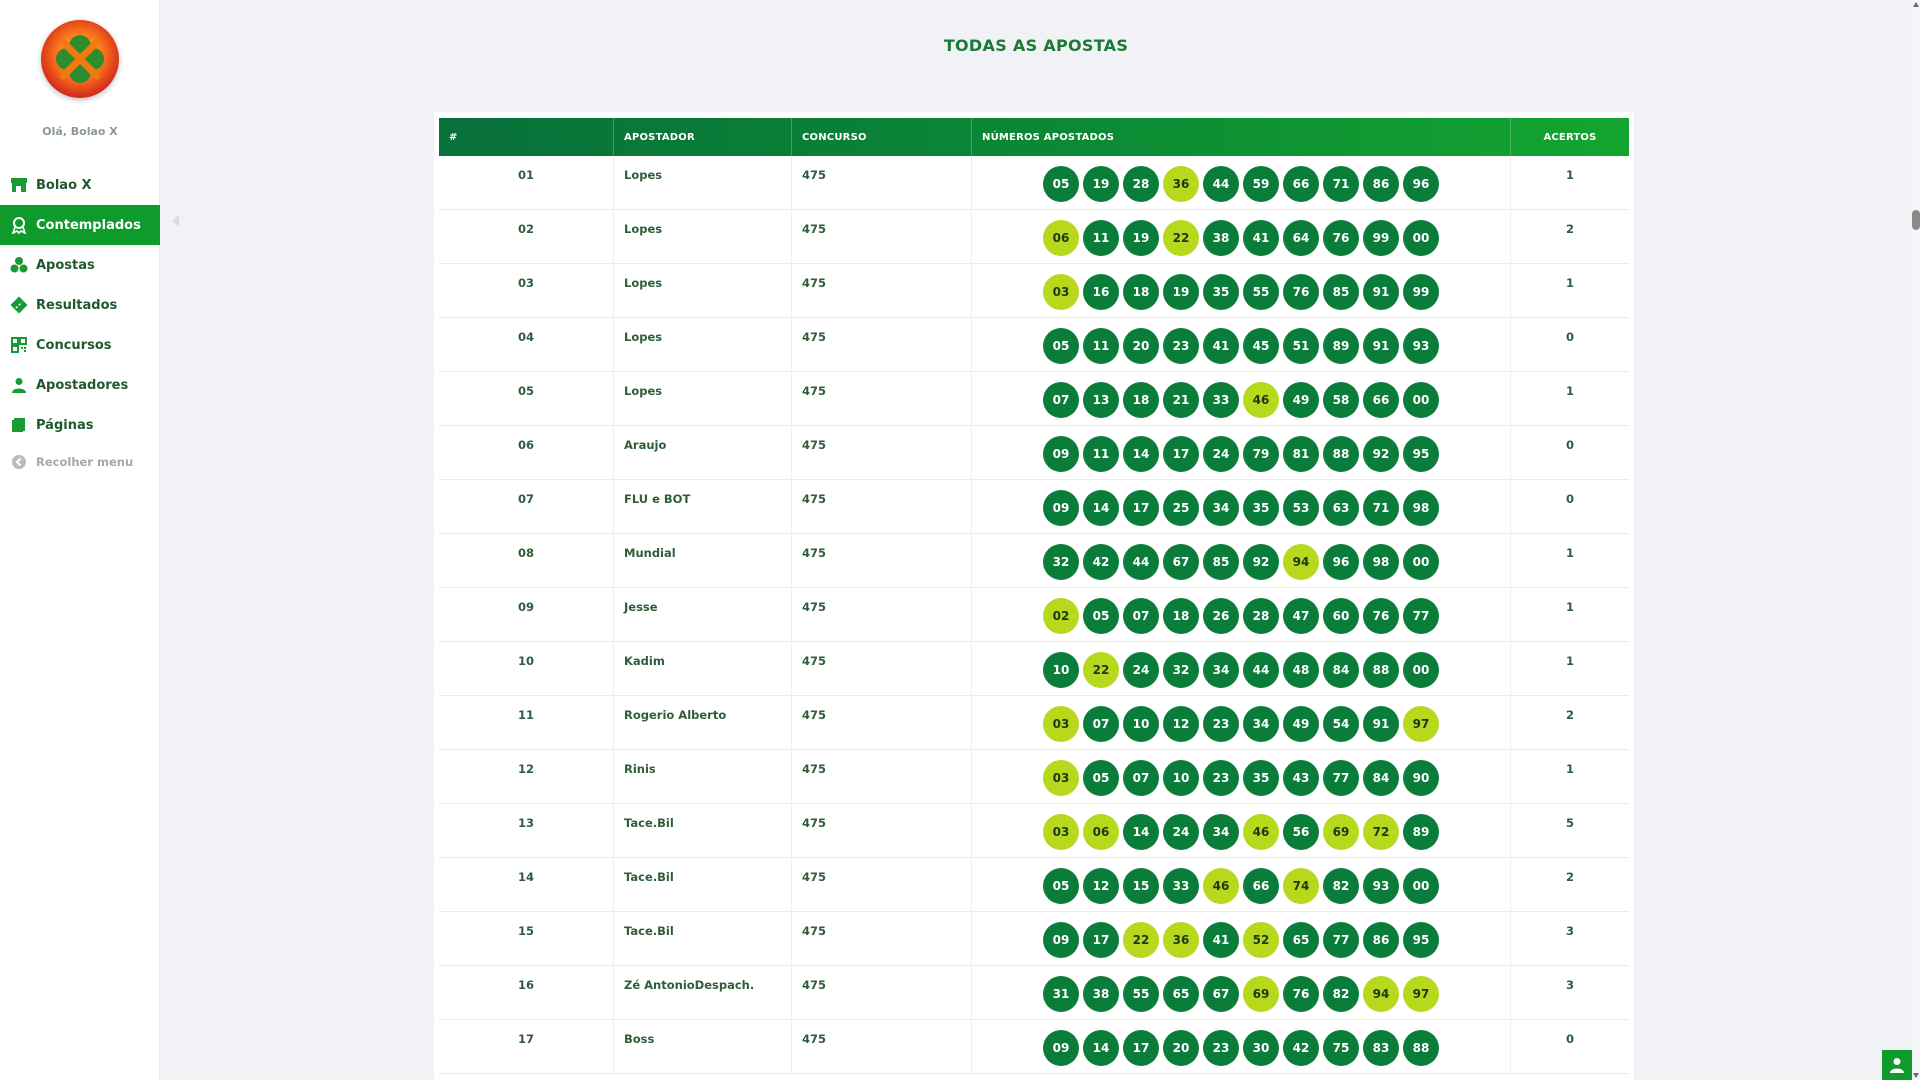 Image resolution: width=1920 pixels, height=1080 pixels. Describe the element at coordinates (1421, 832) in the screenshot. I see `number-ball: 89` at that location.